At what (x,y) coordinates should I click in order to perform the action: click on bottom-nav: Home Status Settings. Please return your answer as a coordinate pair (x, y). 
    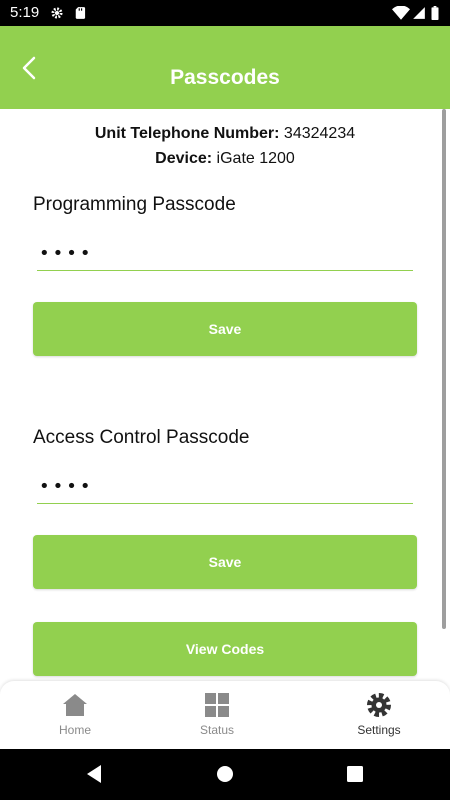
    Looking at the image, I should click on (225, 715).